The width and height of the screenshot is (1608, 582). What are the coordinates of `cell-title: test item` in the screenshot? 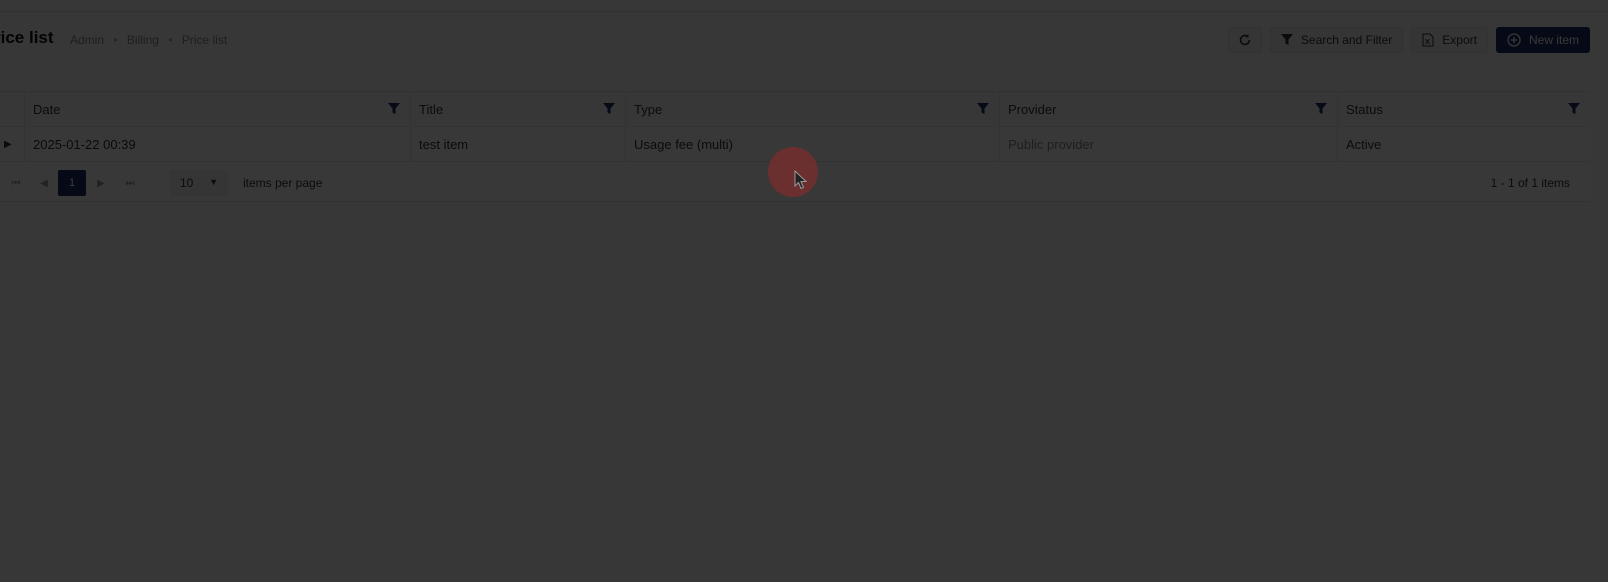 It's located at (518, 144).